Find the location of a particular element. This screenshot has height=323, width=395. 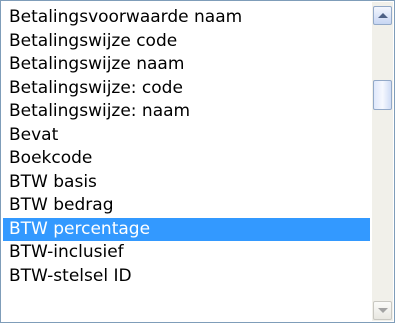

list-item: BTW basis is located at coordinates (186, 183).